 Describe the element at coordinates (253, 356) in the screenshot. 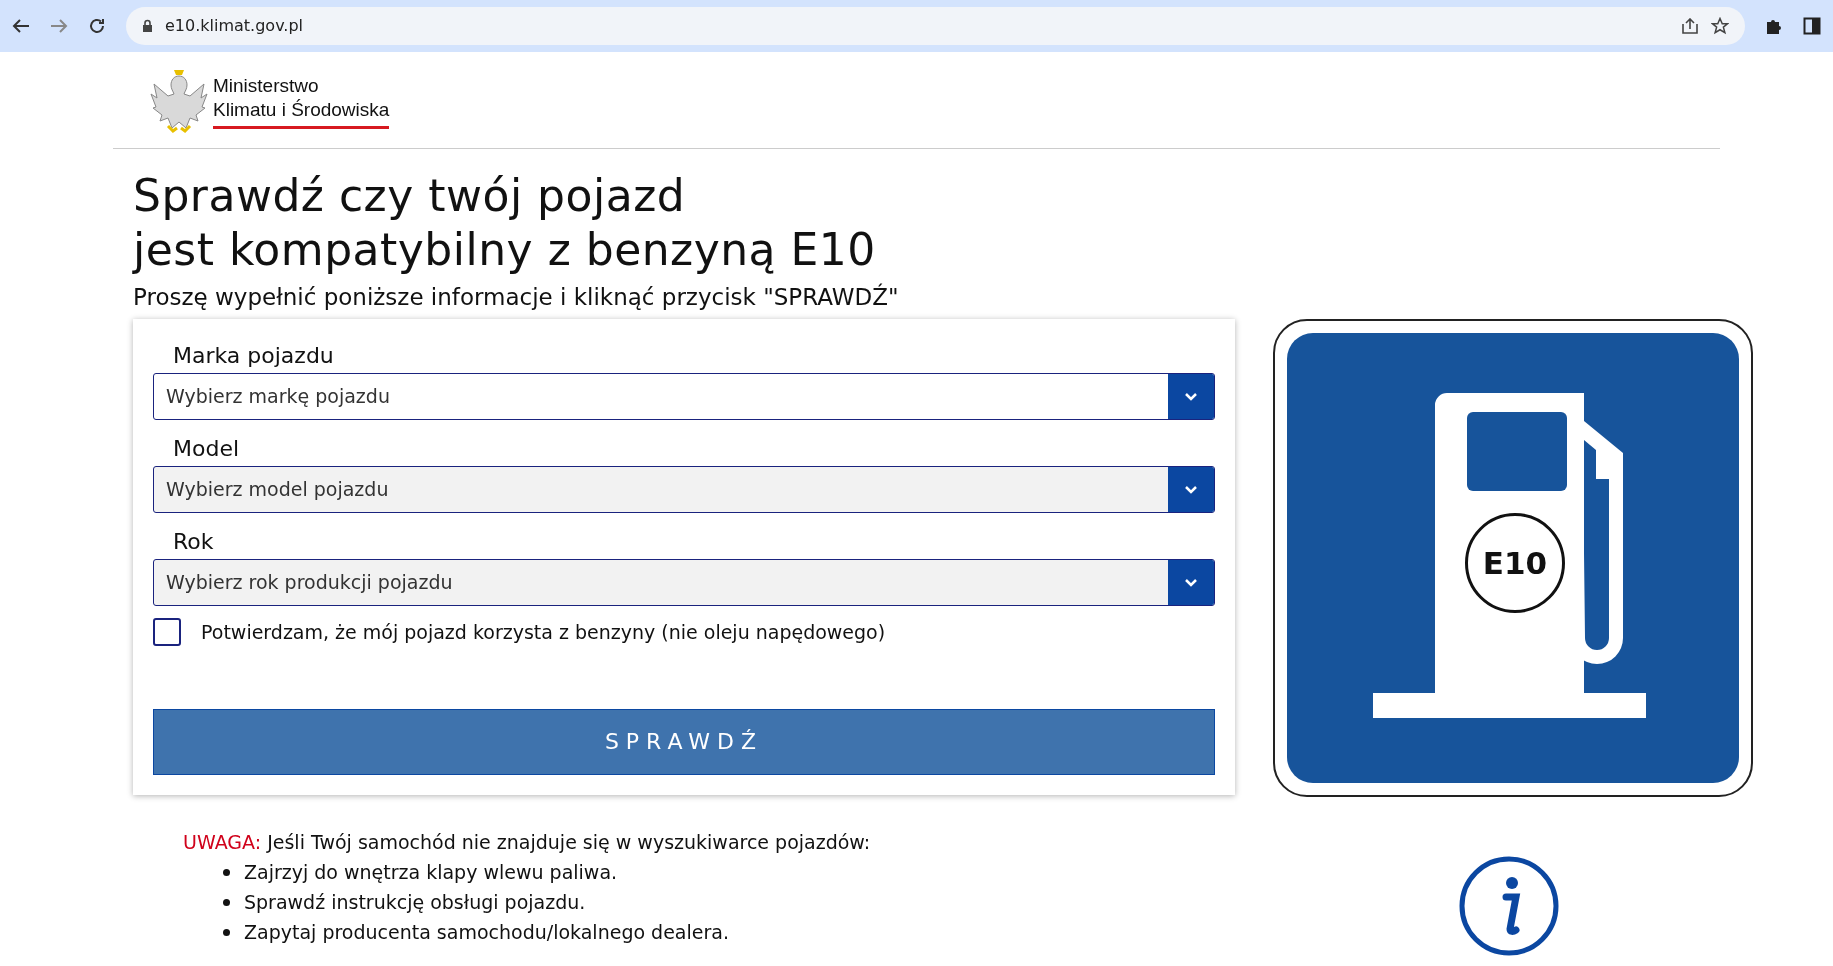

I see `field-label: Marka pojazdu` at that location.